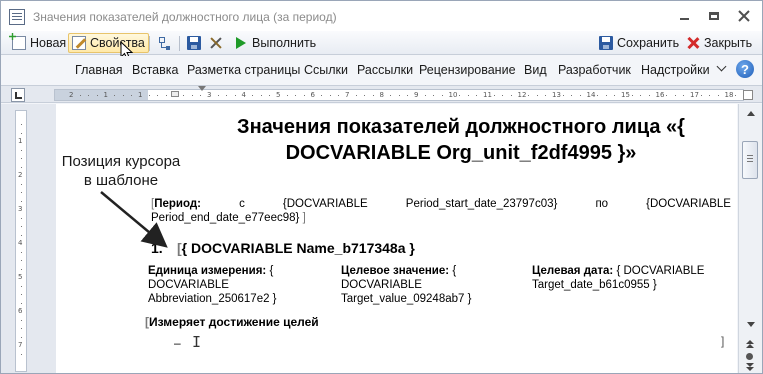 This screenshot has height=374, width=763. I want to click on next-page-icon, so click(750, 368).